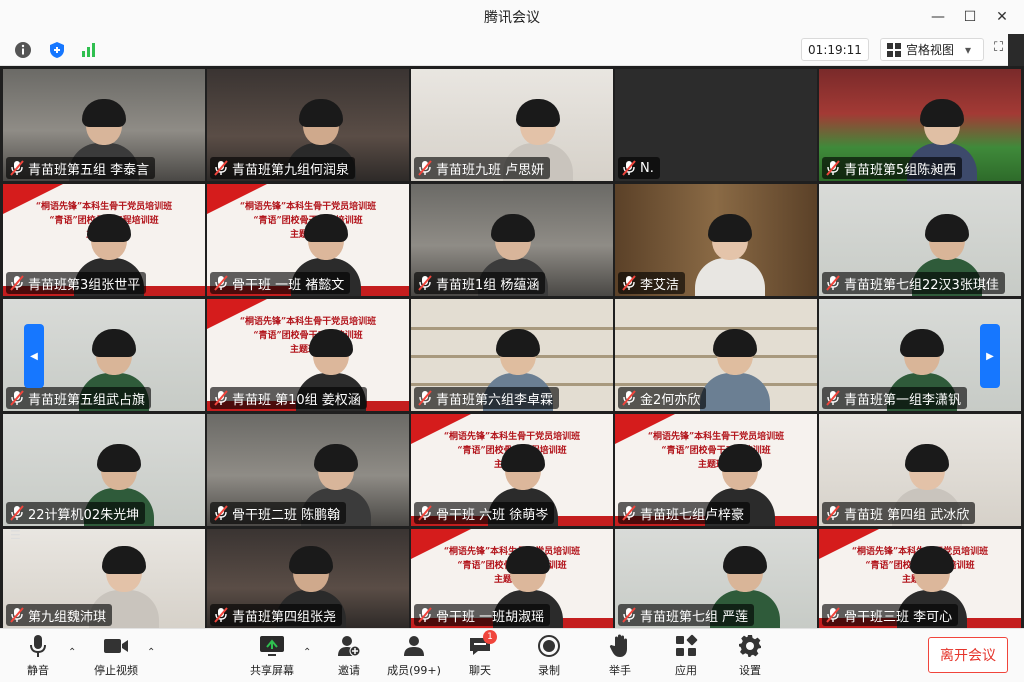 Image resolution: width=1024 pixels, height=682 pixels. Describe the element at coordinates (694, 617) in the screenshot. I see `participant-name: 青苗班第七组 严莲` at that location.